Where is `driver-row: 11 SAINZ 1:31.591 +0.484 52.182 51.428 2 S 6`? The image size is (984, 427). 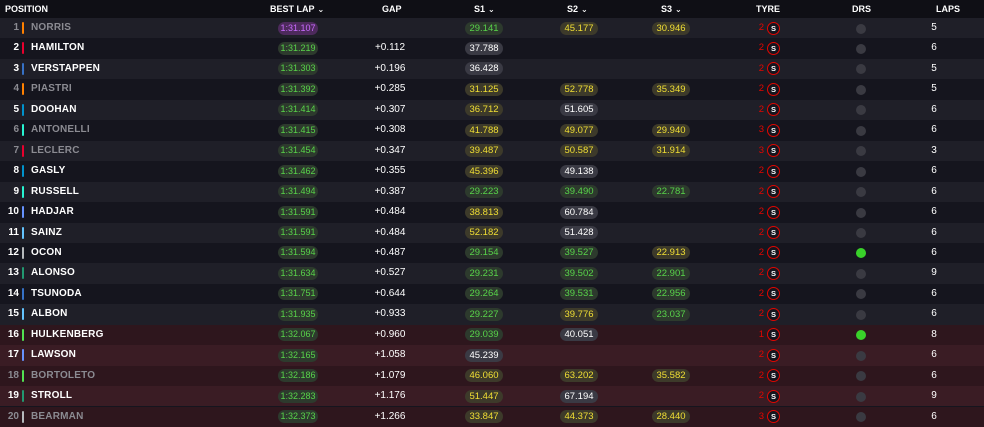
driver-row: 11 SAINZ 1:31.591 +0.484 52.182 51.428 2 S 6 is located at coordinates (492, 232).